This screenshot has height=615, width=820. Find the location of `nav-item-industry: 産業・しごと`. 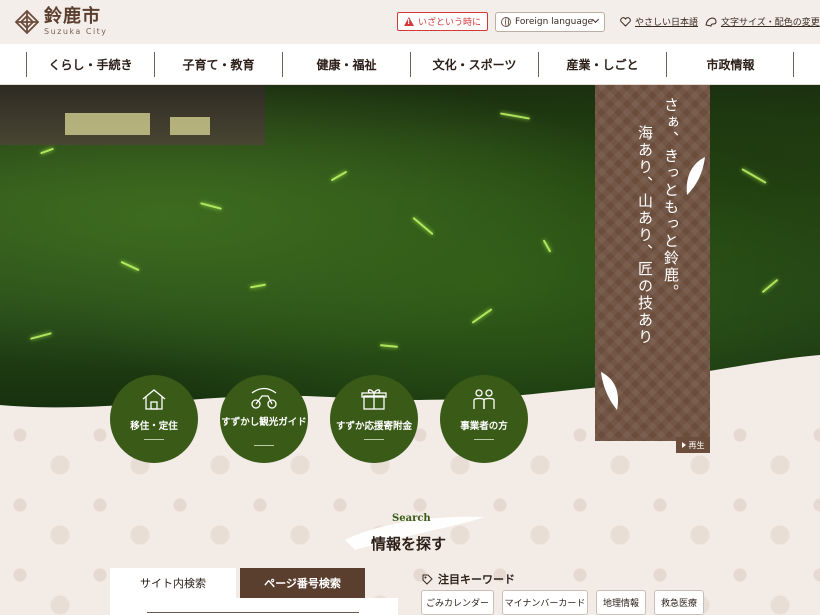

nav-item-industry: 産業・しごと is located at coordinates (602, 64).